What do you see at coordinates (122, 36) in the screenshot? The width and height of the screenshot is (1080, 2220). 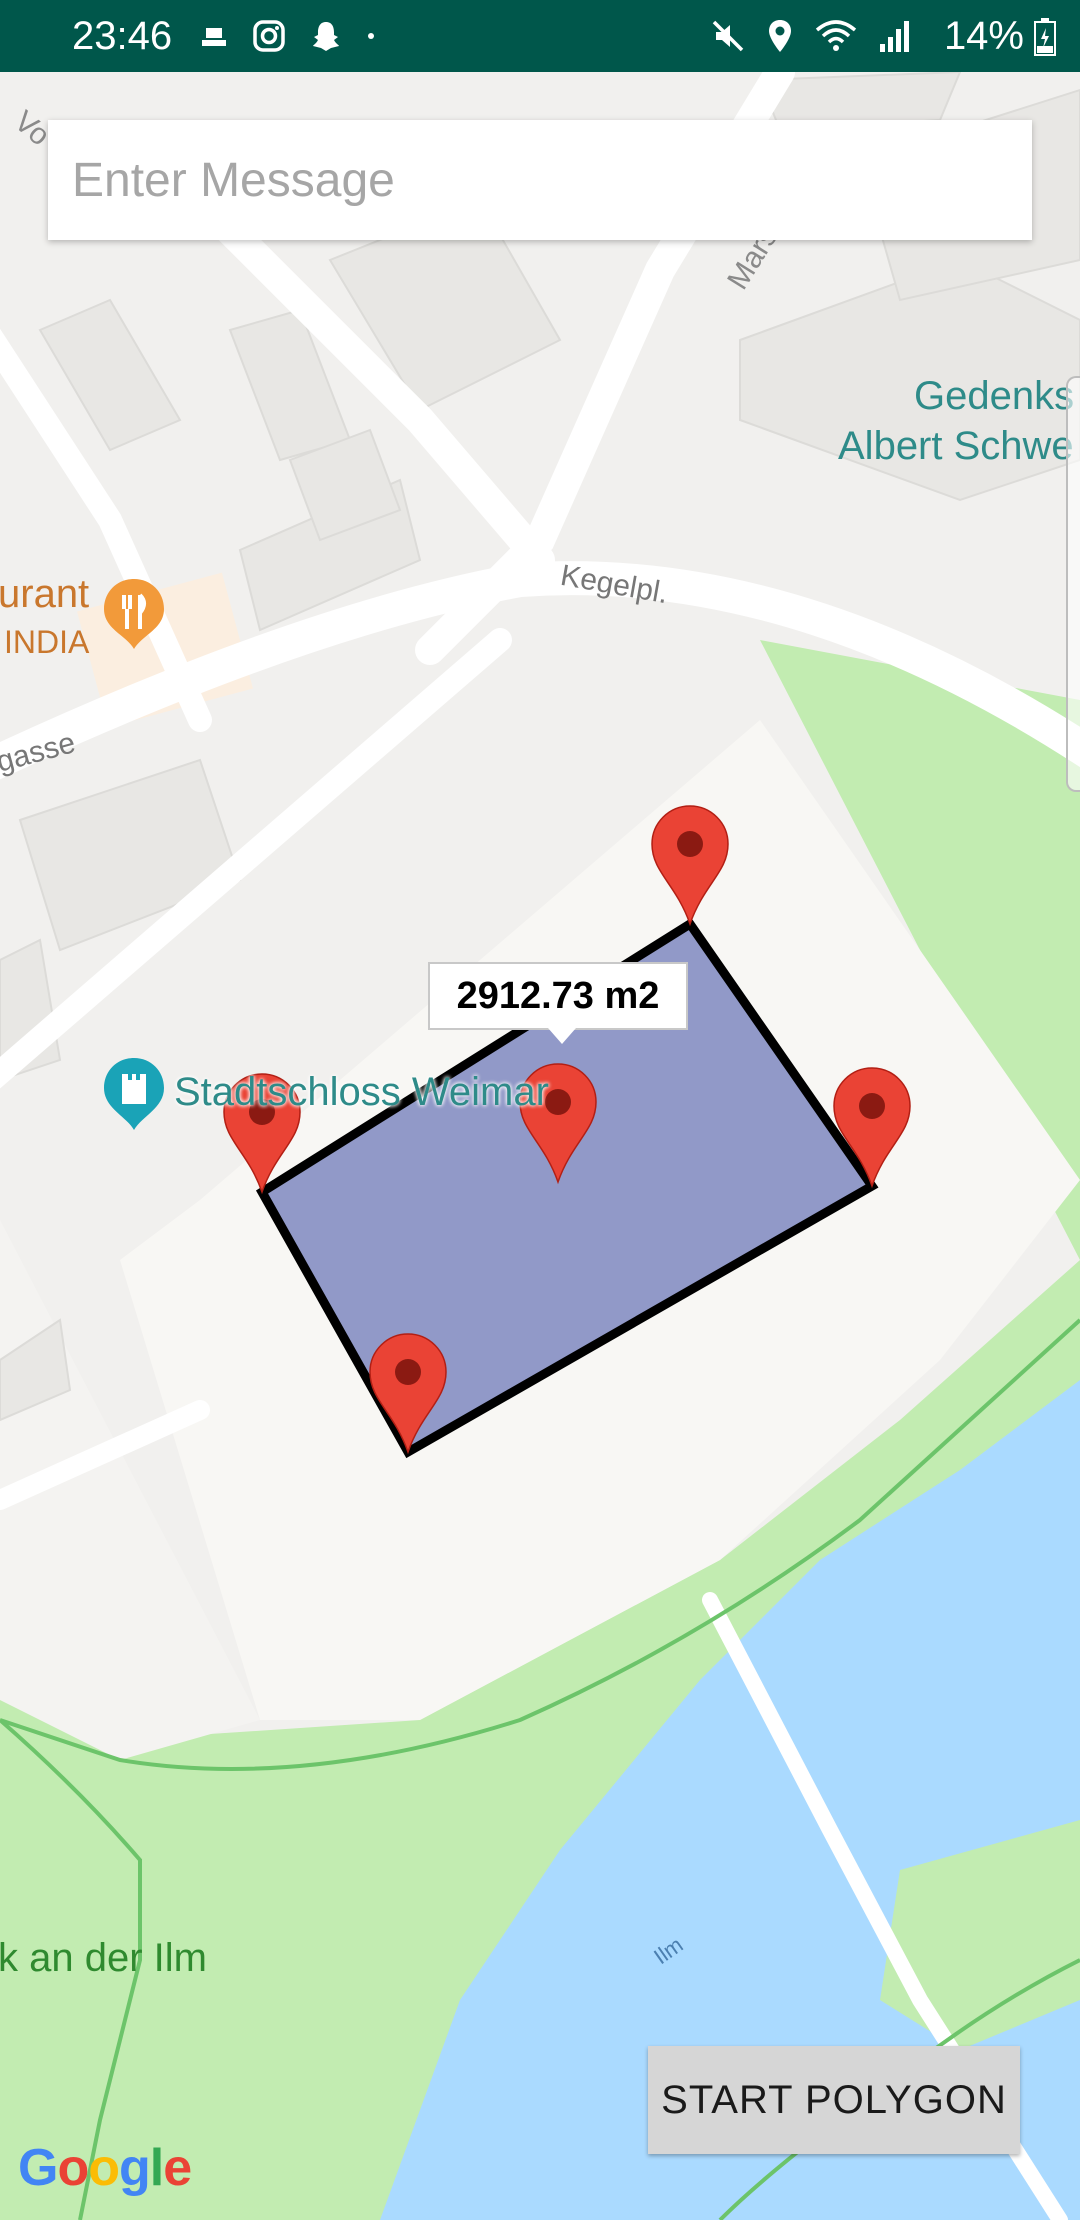 I see `status-time: 23:46` at bounding box center [122, 36].